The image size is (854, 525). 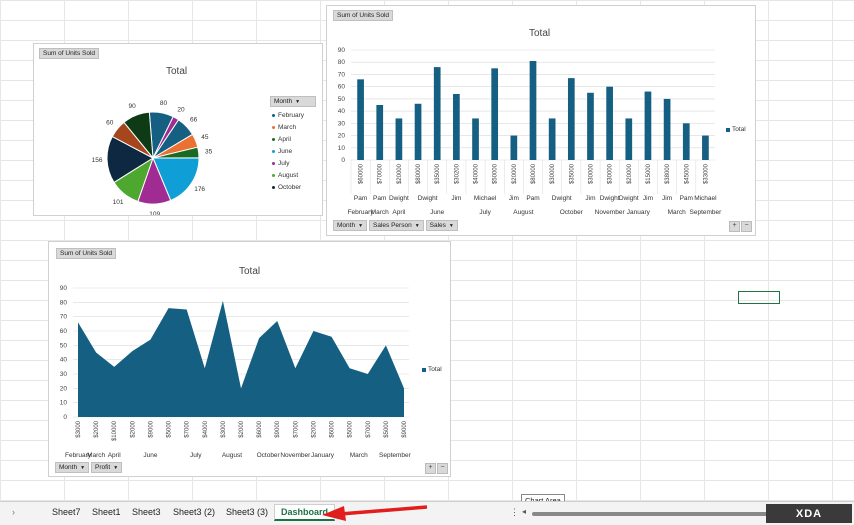 I want to click on area-filter-profit: Profit ▼, so click(x=107, y=467).